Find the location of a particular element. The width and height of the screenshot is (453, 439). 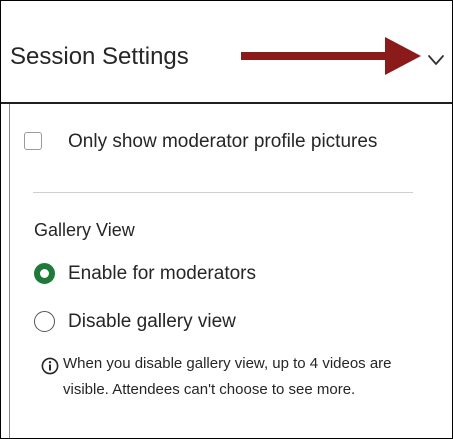

annotation-arrow-icon is located at coordinates (331, 56).